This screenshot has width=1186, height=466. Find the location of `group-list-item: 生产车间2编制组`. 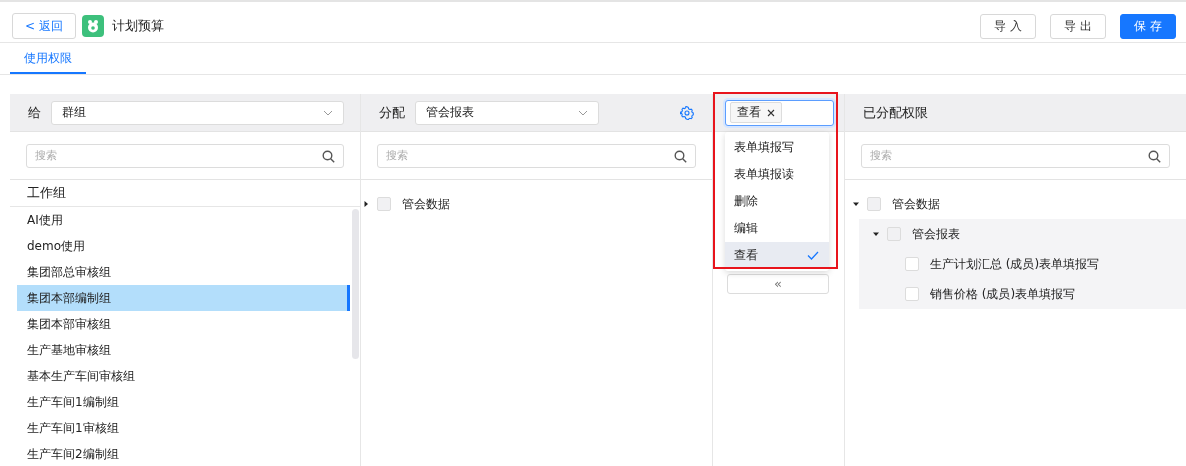

group-list-item: 生产车间2编制组 is located at coordinates (183, 453).